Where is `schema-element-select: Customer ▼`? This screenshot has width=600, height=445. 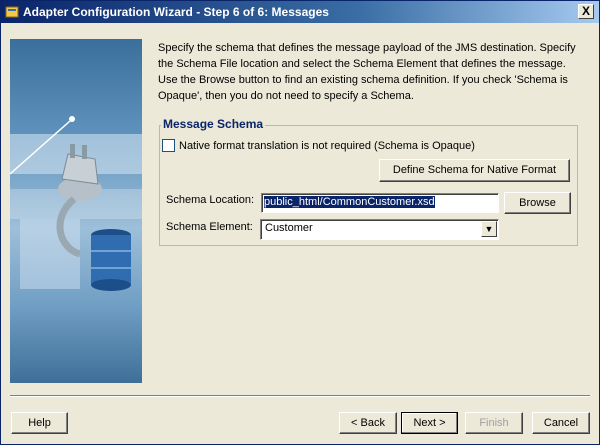 schema-element-select: Customer ▼ is located at coordinates (379, 229).